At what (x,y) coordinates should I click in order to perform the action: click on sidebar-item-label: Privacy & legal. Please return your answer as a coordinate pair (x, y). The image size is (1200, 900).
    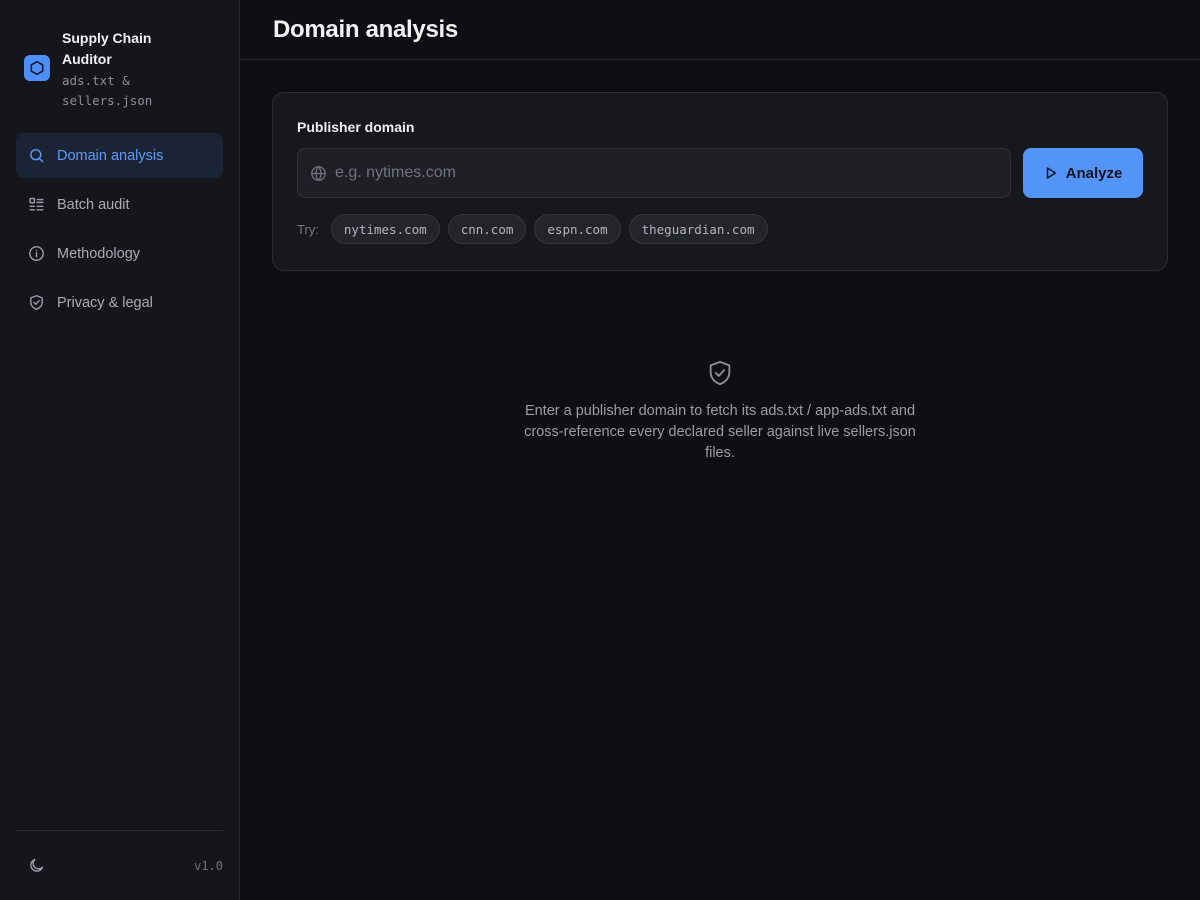
    Looking at the image, I should click on (105, 302).